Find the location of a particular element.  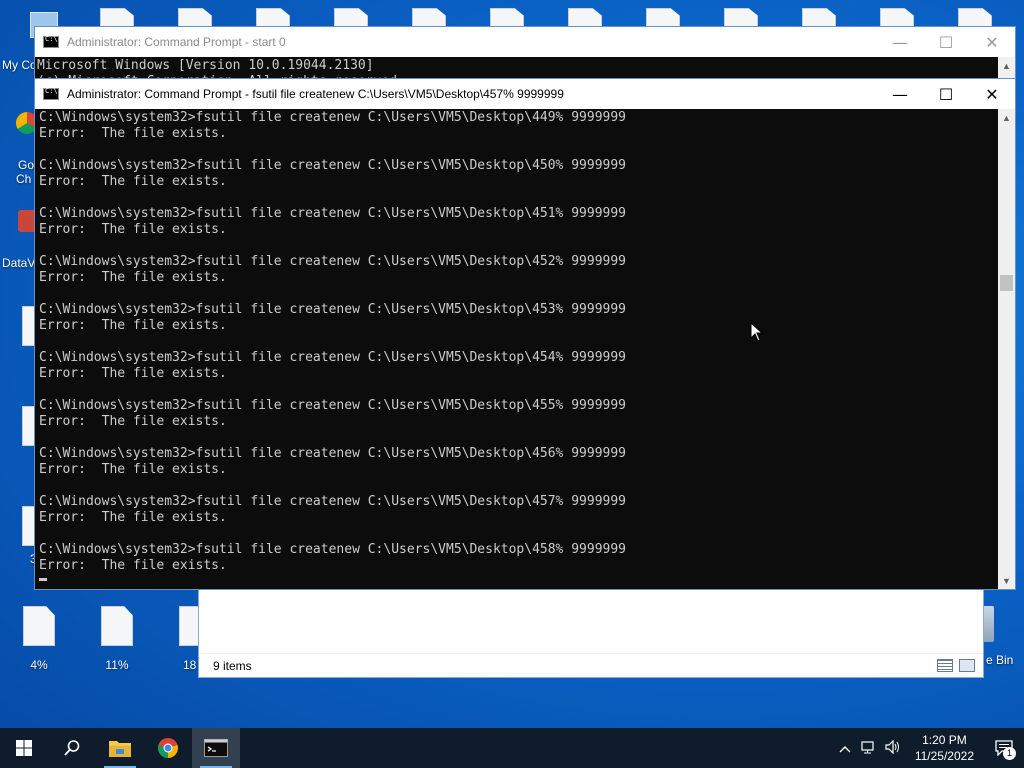

file-explorer-taskbar-button is located at coordinates (120, 748).